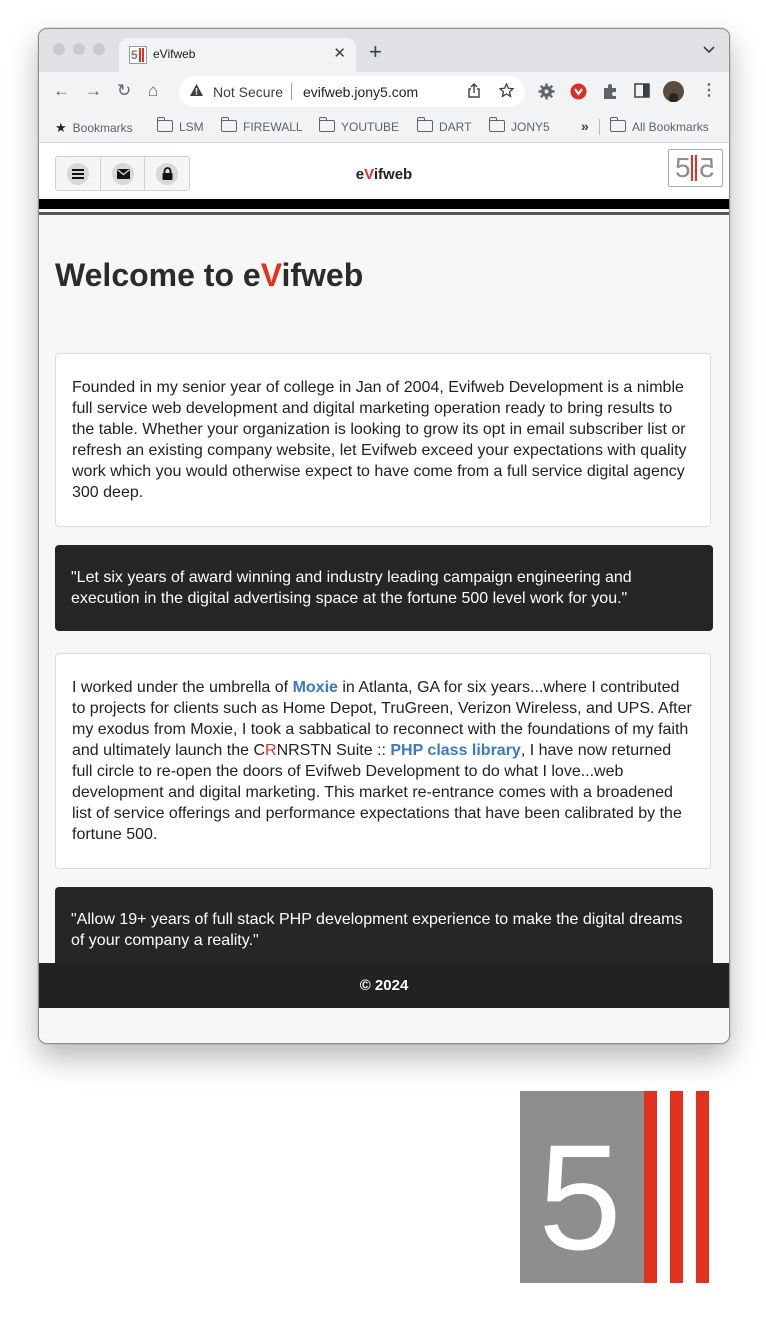  Describe the element at coordinates (358, 125) in the screenshot. I see `bookmark-item-youtube: YOUTUBE` at that location.